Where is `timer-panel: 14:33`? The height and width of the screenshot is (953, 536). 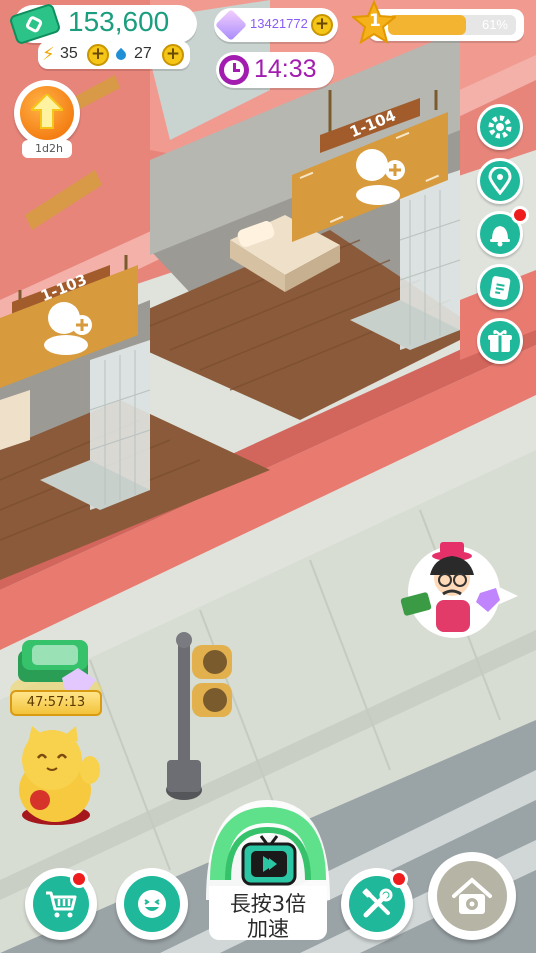
timer-panel: 14:33 is located at coordinates (275, 70).